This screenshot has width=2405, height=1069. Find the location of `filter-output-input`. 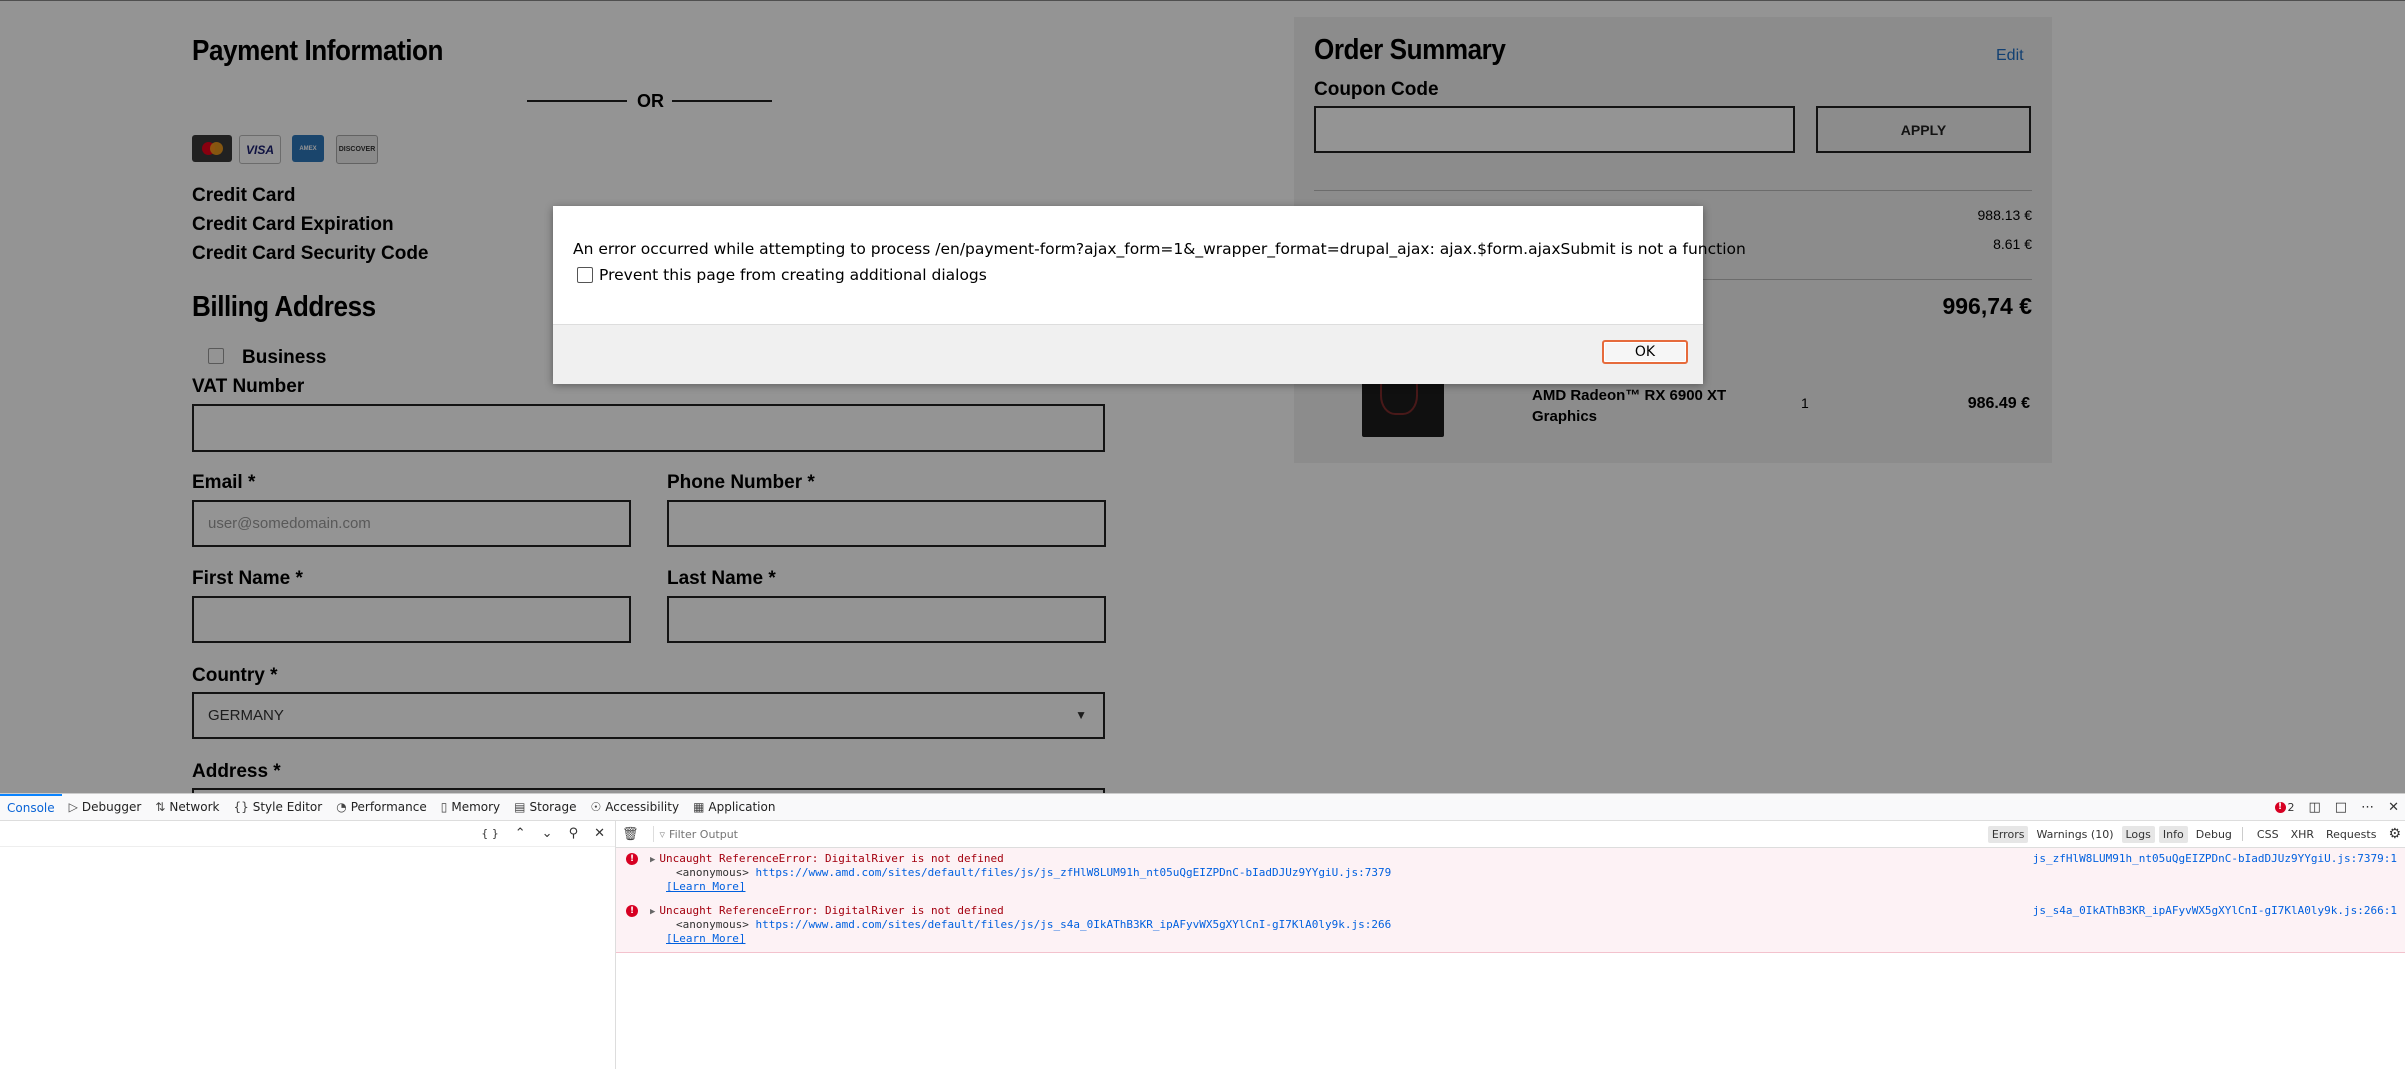

filter-output-input is located at coordinates (1269, 834).